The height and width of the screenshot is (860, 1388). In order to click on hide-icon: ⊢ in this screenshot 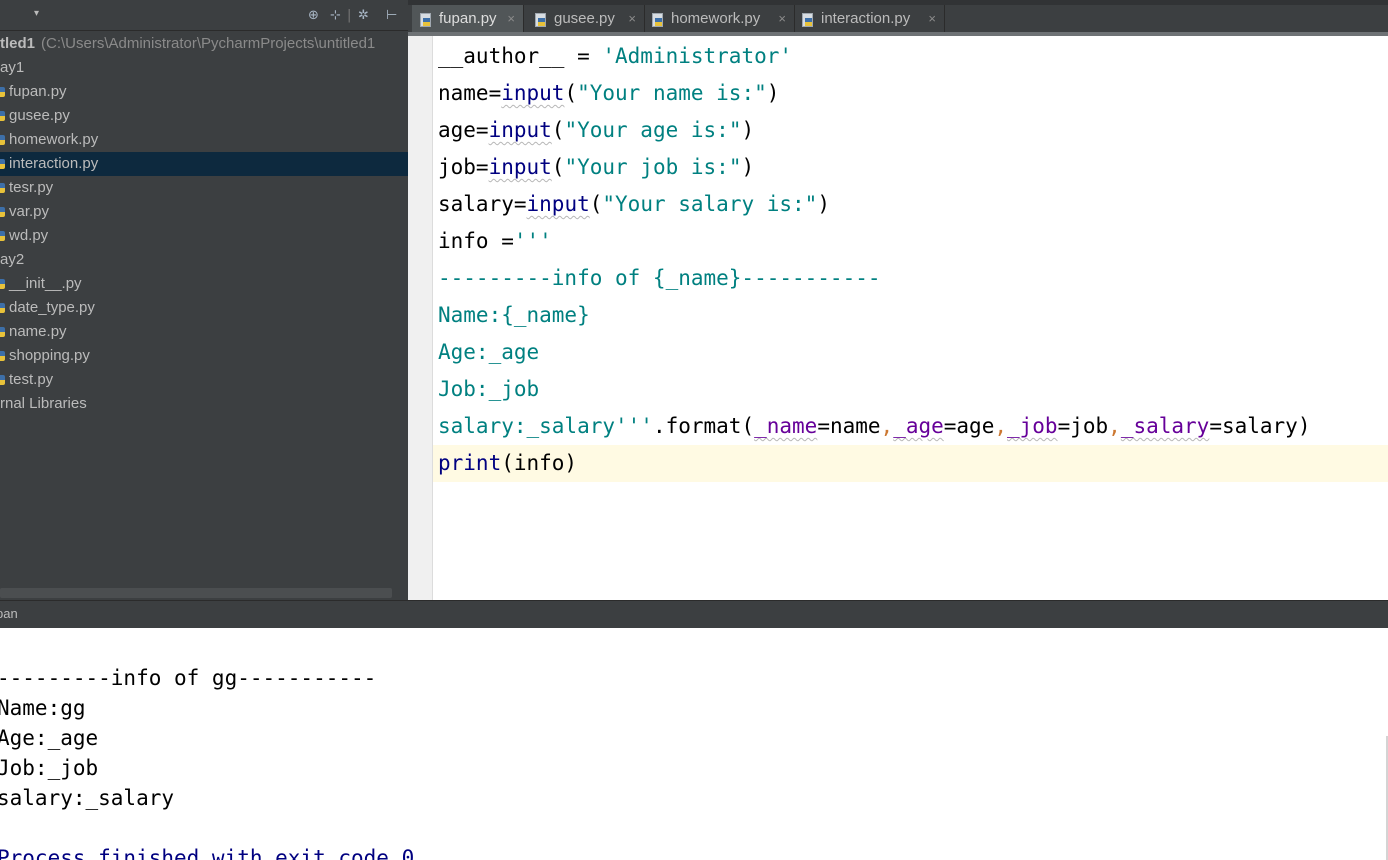, I will do `click(391, 15)`.